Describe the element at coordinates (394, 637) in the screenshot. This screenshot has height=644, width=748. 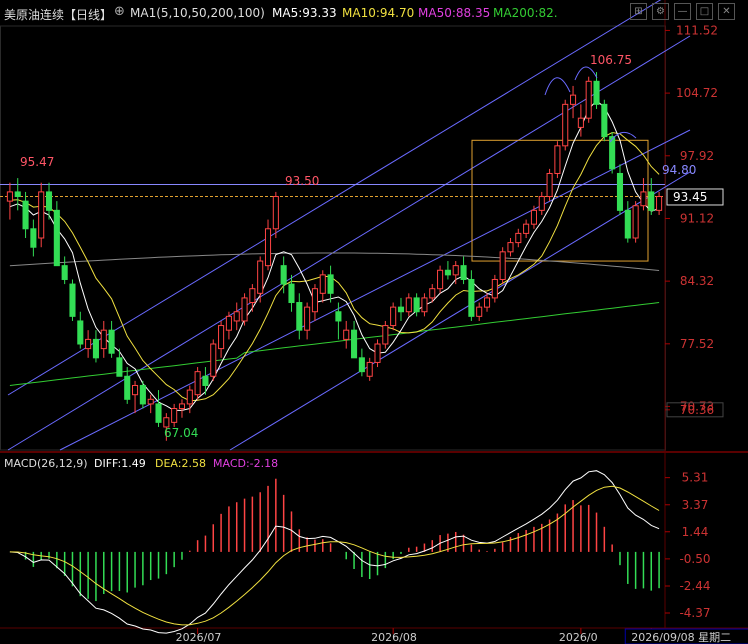
I see `date-label: 2026/08` at that location.